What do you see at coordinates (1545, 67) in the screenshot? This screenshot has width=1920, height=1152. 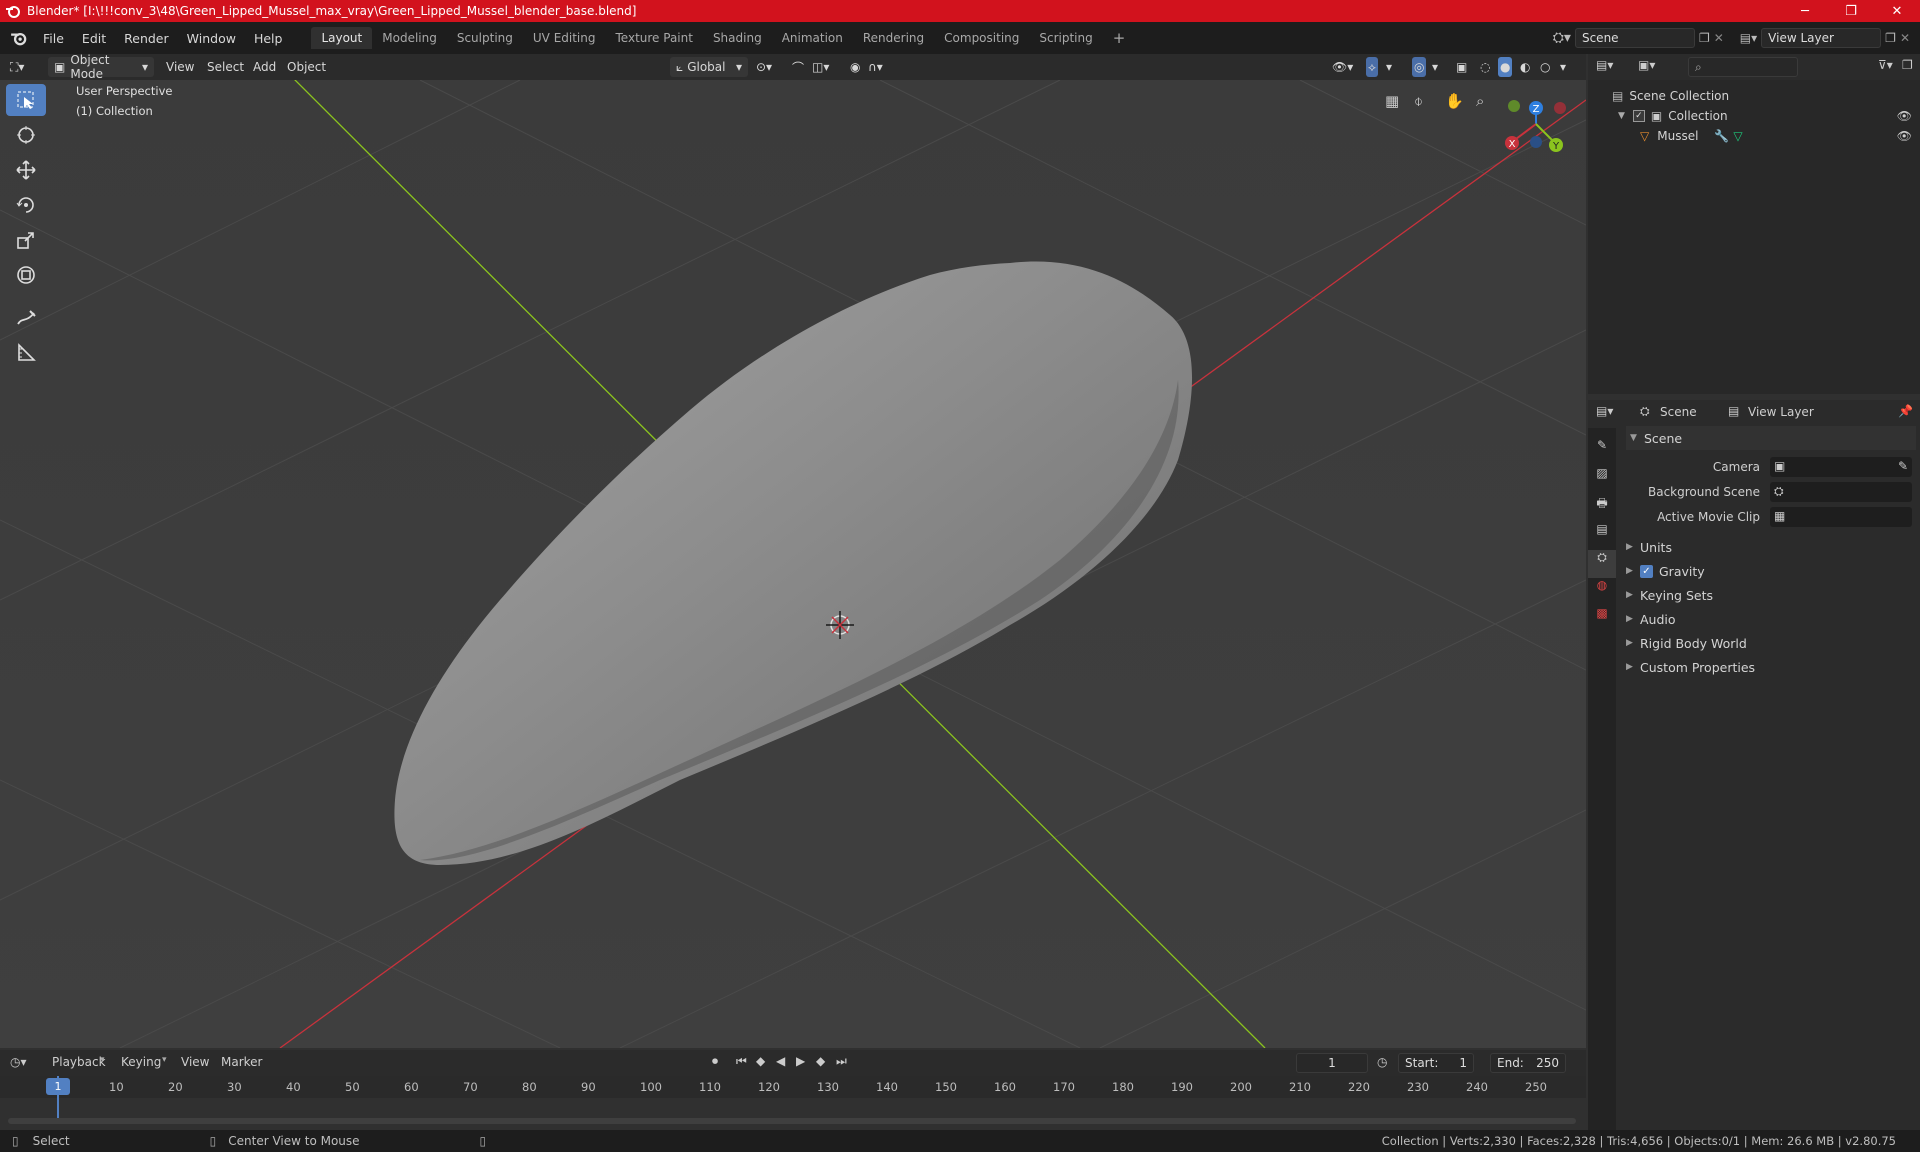 I see `rendered-shading-icon: ○` at bounding box center [1545, 67].